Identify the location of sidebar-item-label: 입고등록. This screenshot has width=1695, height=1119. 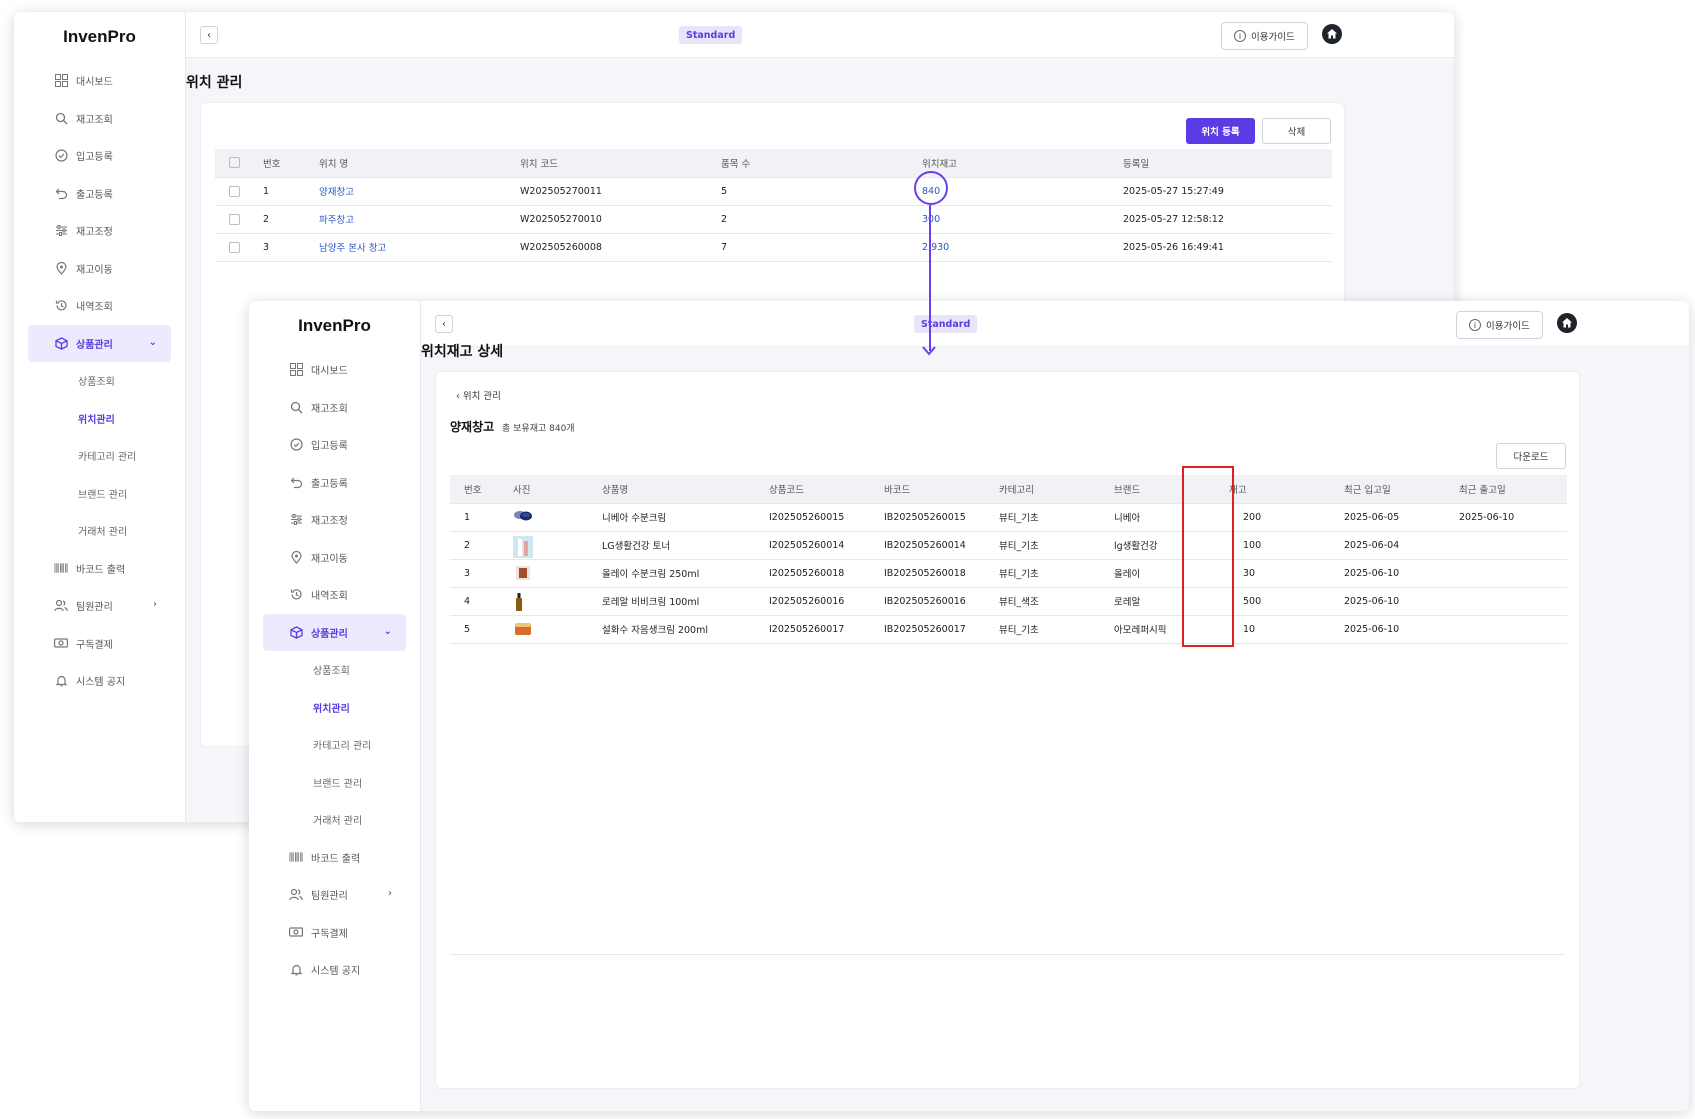
(329, 447).